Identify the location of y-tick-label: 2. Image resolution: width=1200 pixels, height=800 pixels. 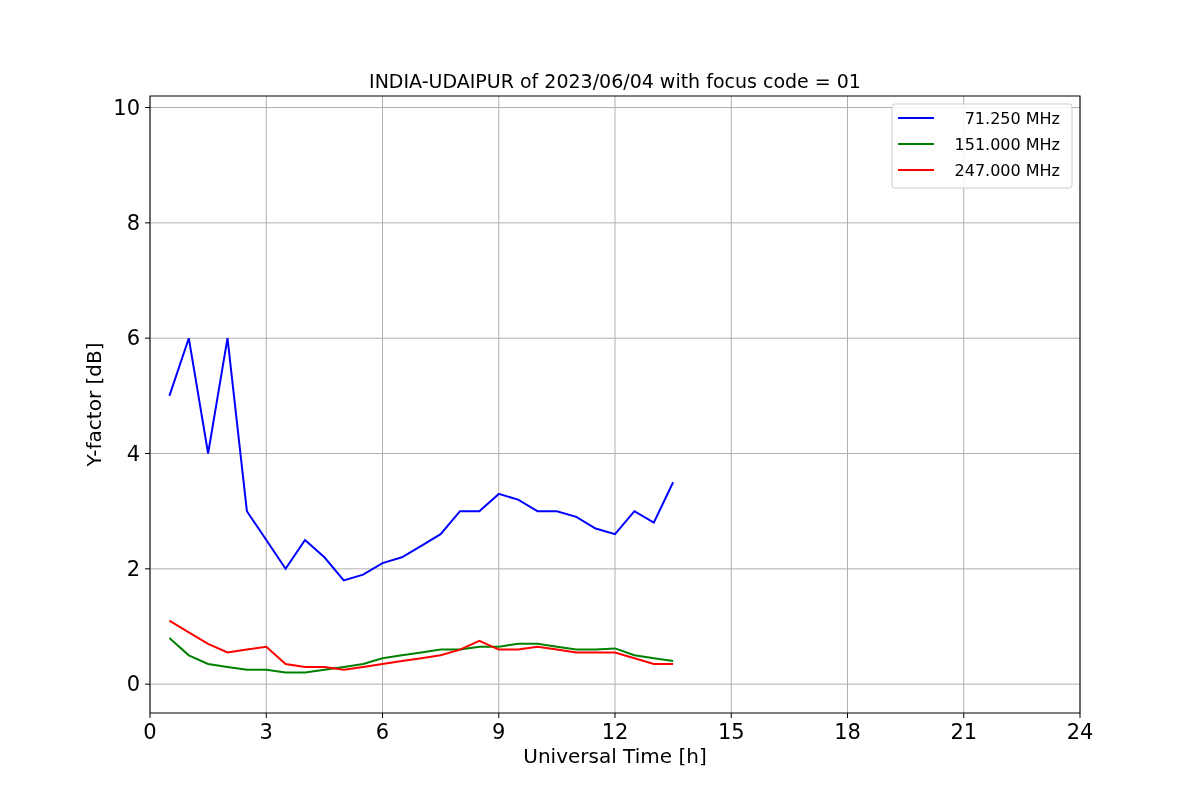
(133, 568).